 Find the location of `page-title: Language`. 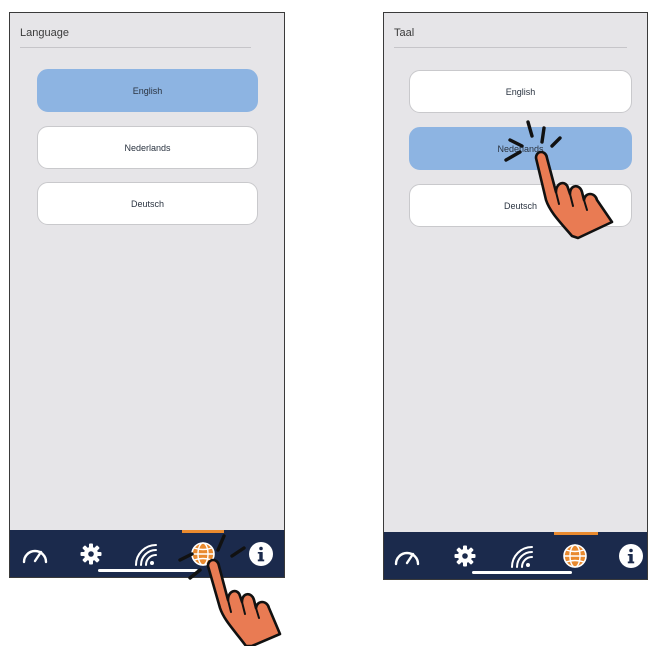

page-title: Language is located at coordinates (44, 33).